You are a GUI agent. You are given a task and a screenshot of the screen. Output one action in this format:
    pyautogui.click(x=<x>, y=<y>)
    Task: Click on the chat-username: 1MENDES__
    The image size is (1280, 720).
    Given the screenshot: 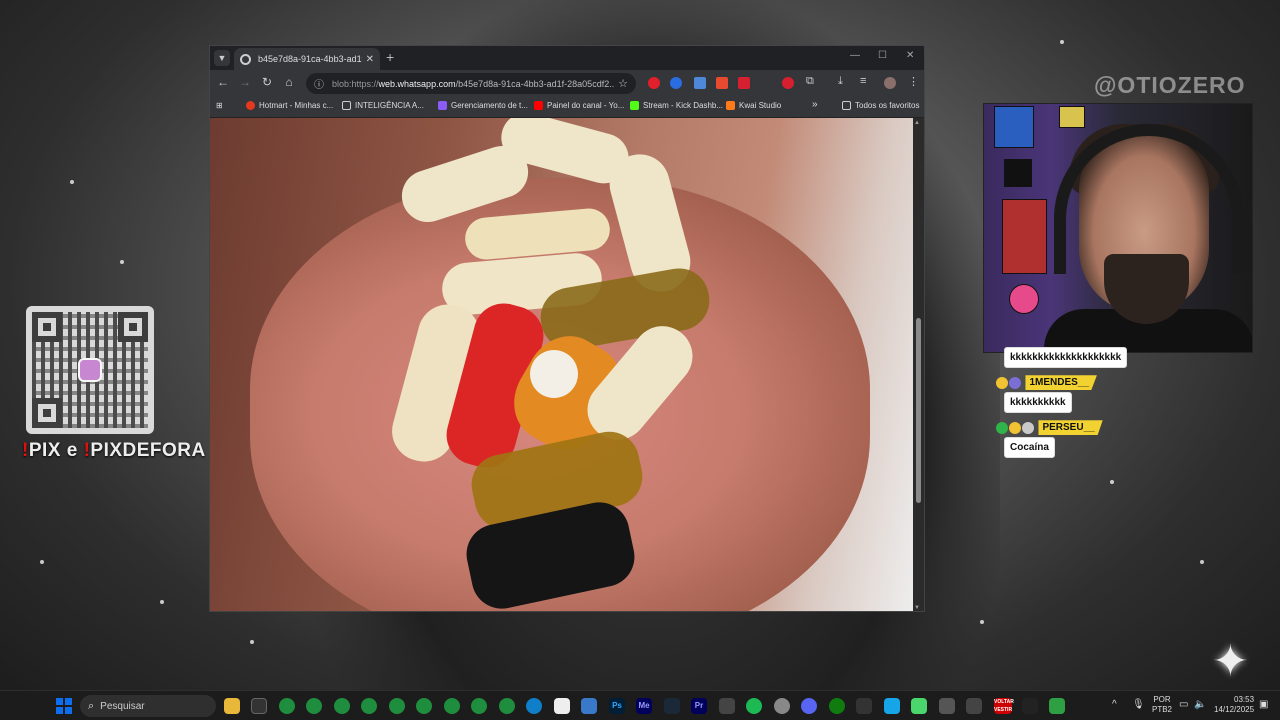 What is the action you would take?
    pyautogui.click(x=1061, y=383)
    